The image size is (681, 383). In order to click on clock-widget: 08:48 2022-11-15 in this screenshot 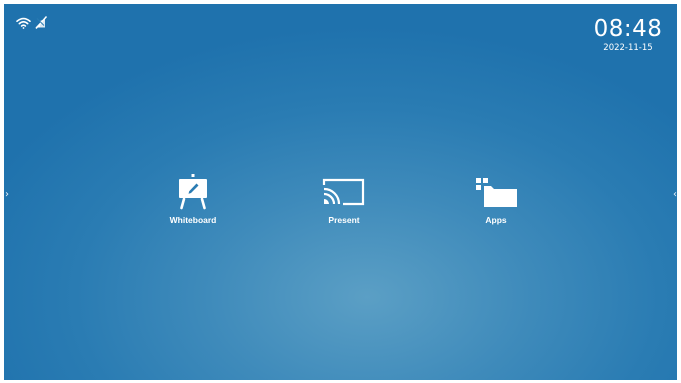, I will do `click(628, 35)`.